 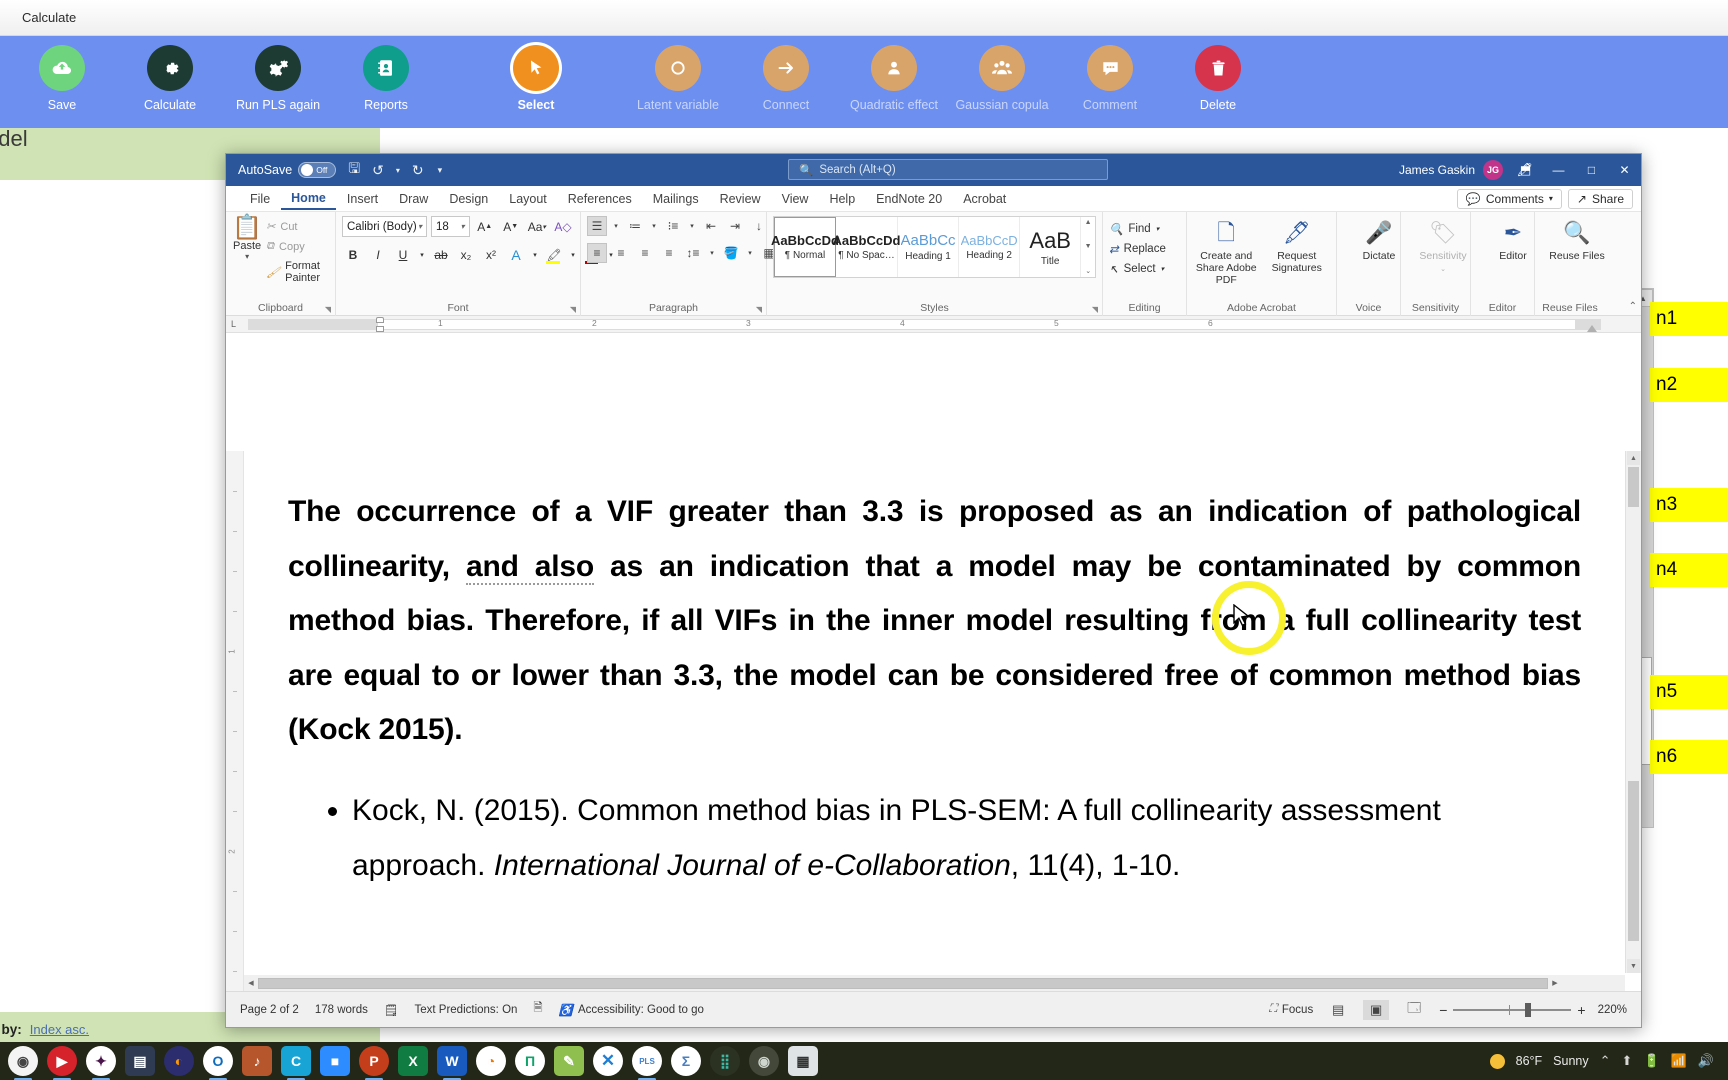 What do you see at coordinates (1525, 170) in the screenshot?
I see `ribbon-display-options-icon: ⬒` at bounding box center [1525, 170].